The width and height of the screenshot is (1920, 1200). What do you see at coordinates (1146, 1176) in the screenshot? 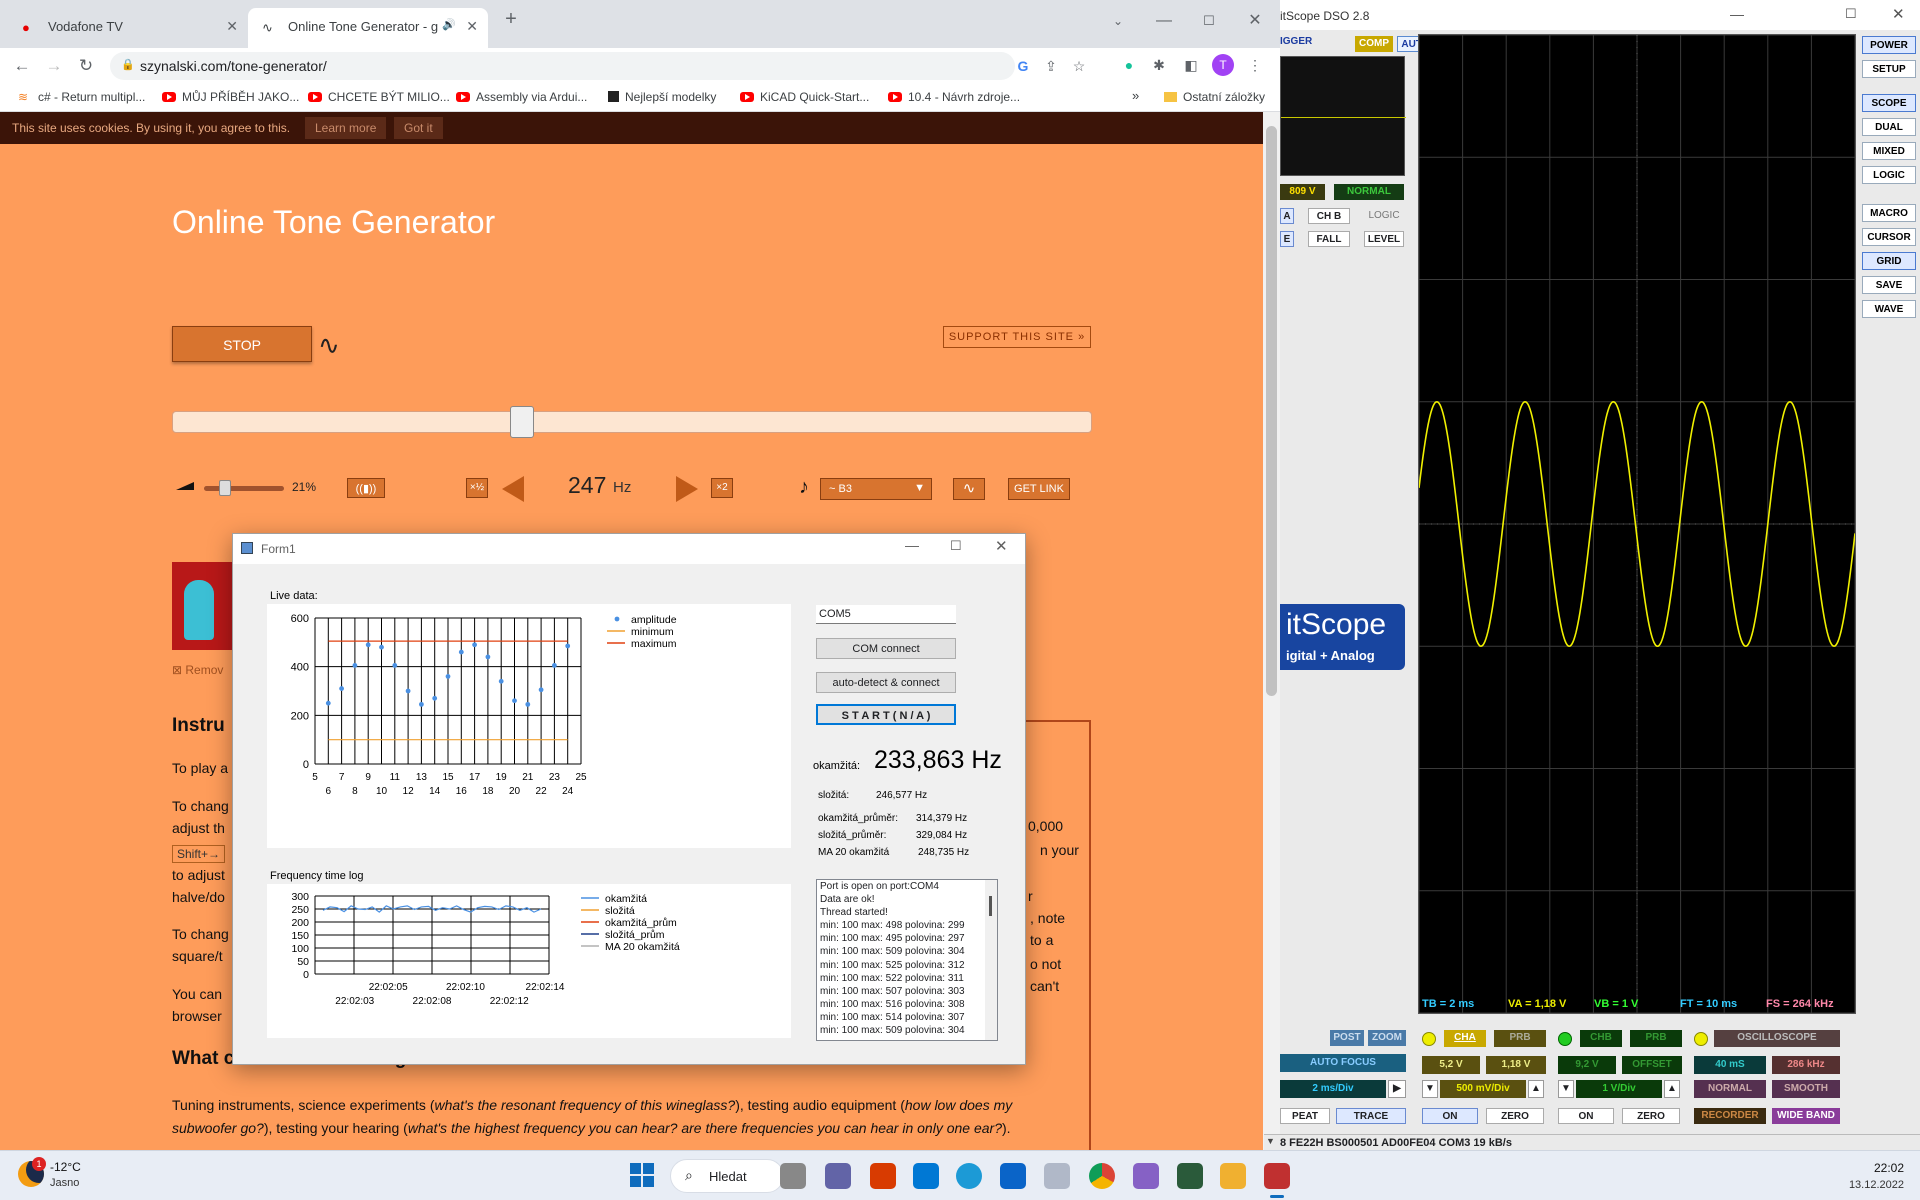
I see `visual-studio-icon` at bounding box center [1146, 1176].